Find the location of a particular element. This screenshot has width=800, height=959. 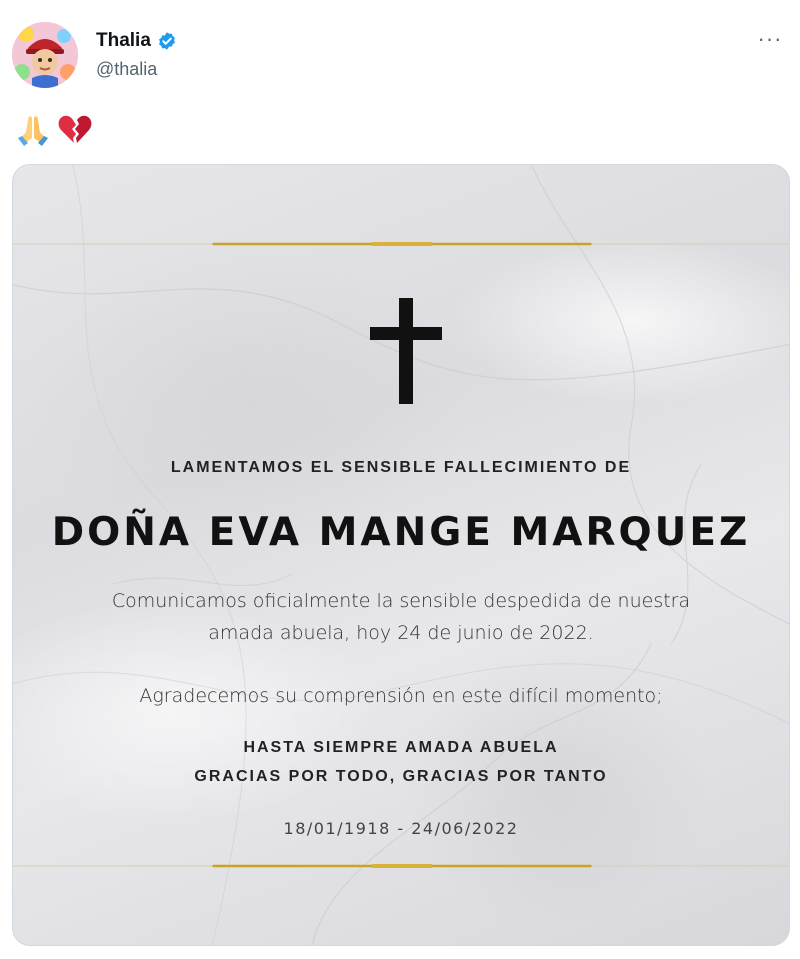

cross-icon is located at coordinates (406, 351).